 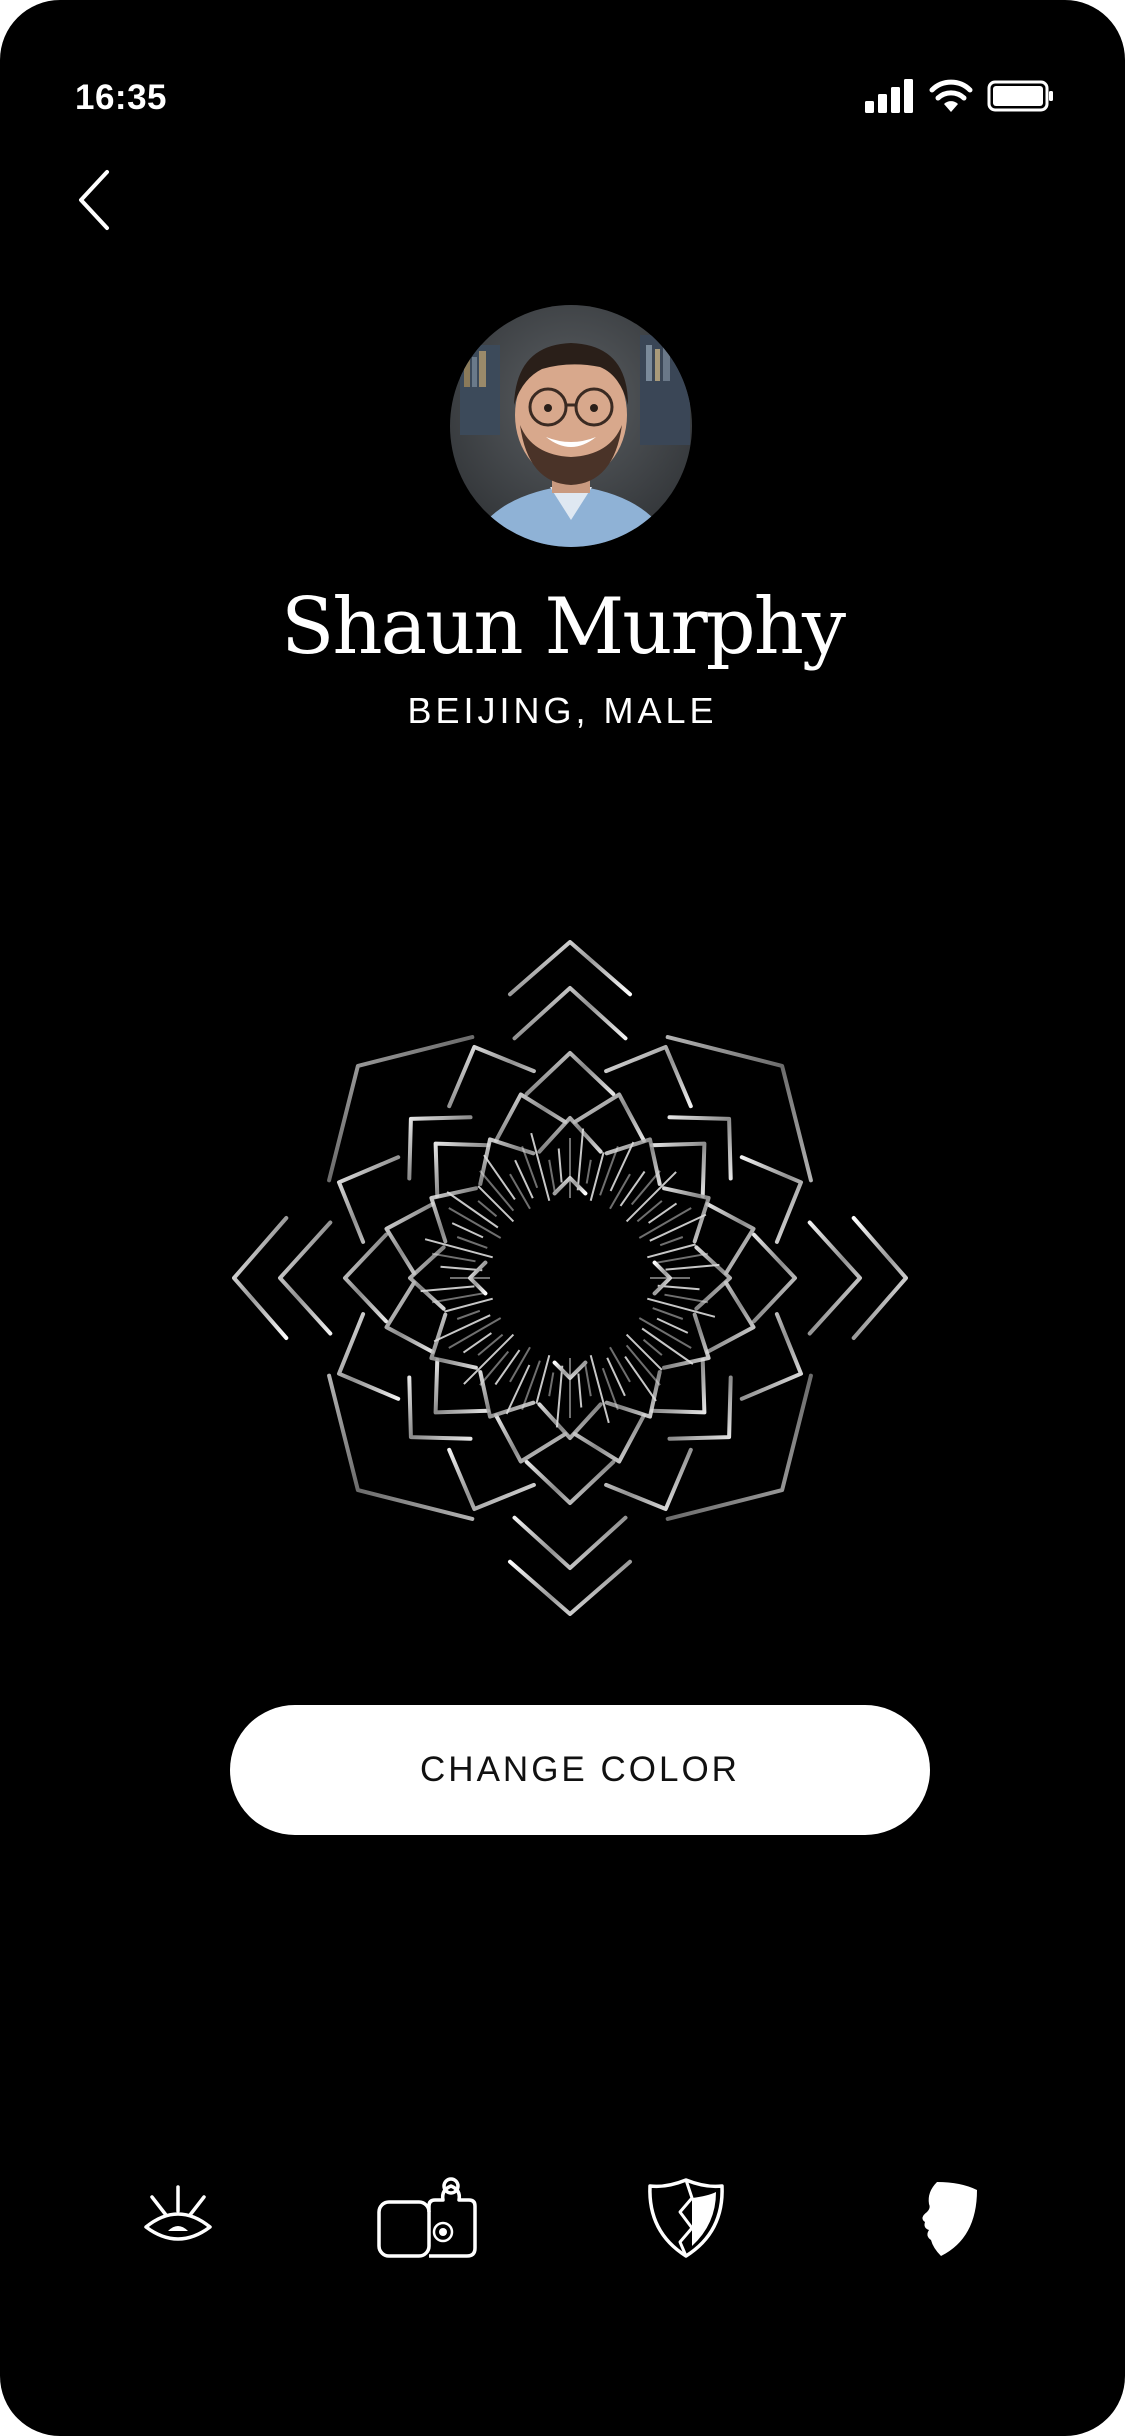 I want to click on back-button, so click(x=95, y=202).